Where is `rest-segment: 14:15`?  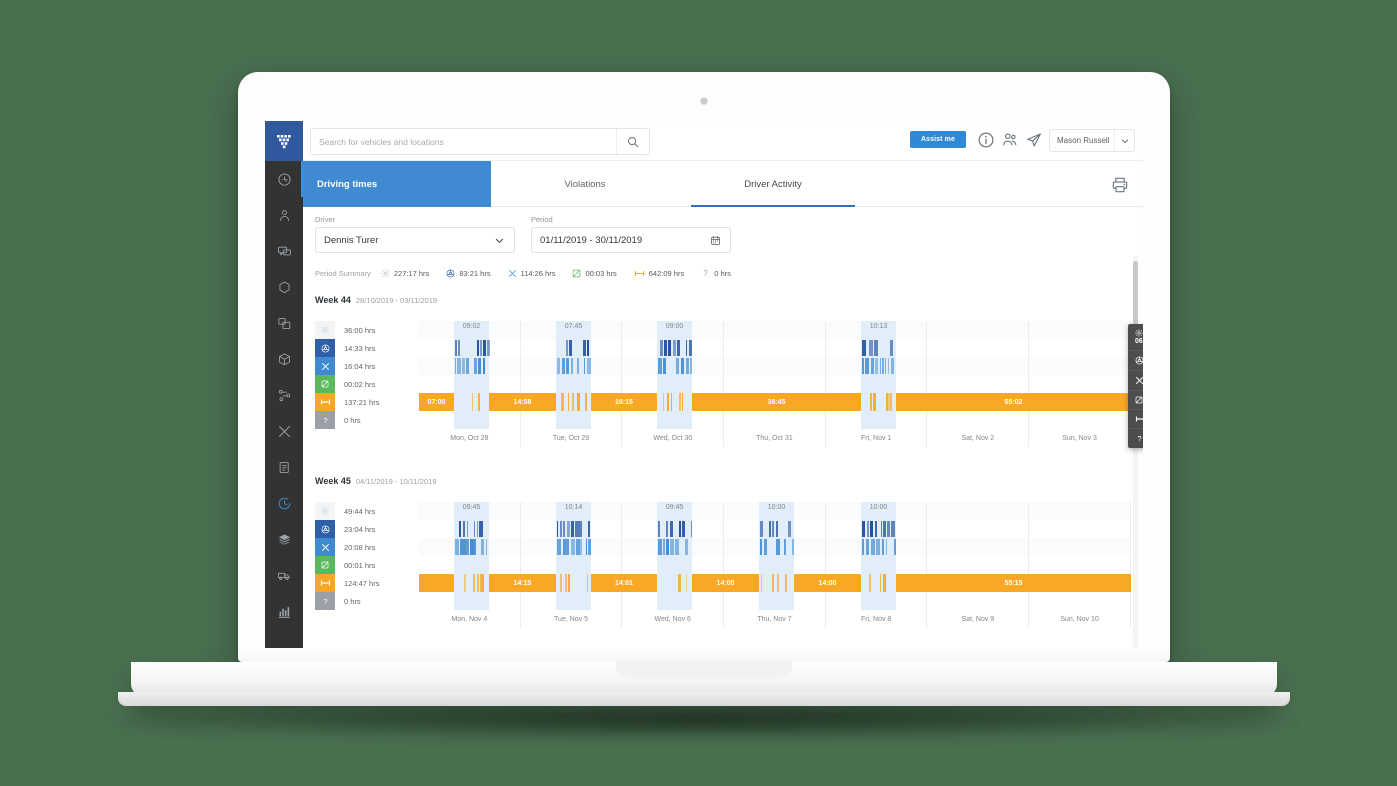
rest-segment: 14:15 is located at coordinates (522, 583).